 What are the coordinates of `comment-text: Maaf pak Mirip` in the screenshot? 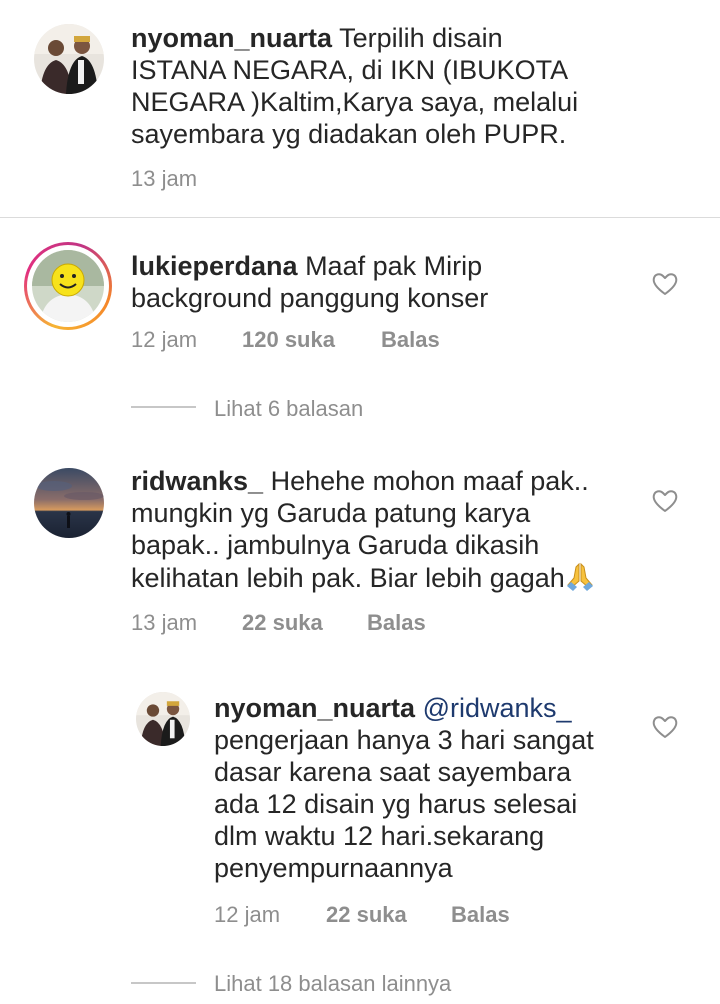 It's located at (390, 266).